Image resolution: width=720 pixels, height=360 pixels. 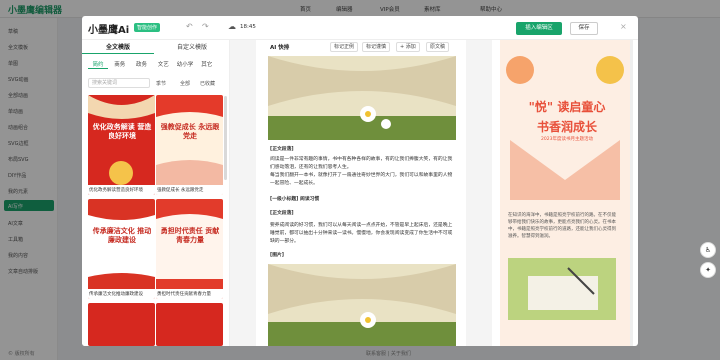 I want to click on template-card: 勇担时代责任 贡献青春力量 勇担时代责任贡献青春力量, so click(x=189, y=249).